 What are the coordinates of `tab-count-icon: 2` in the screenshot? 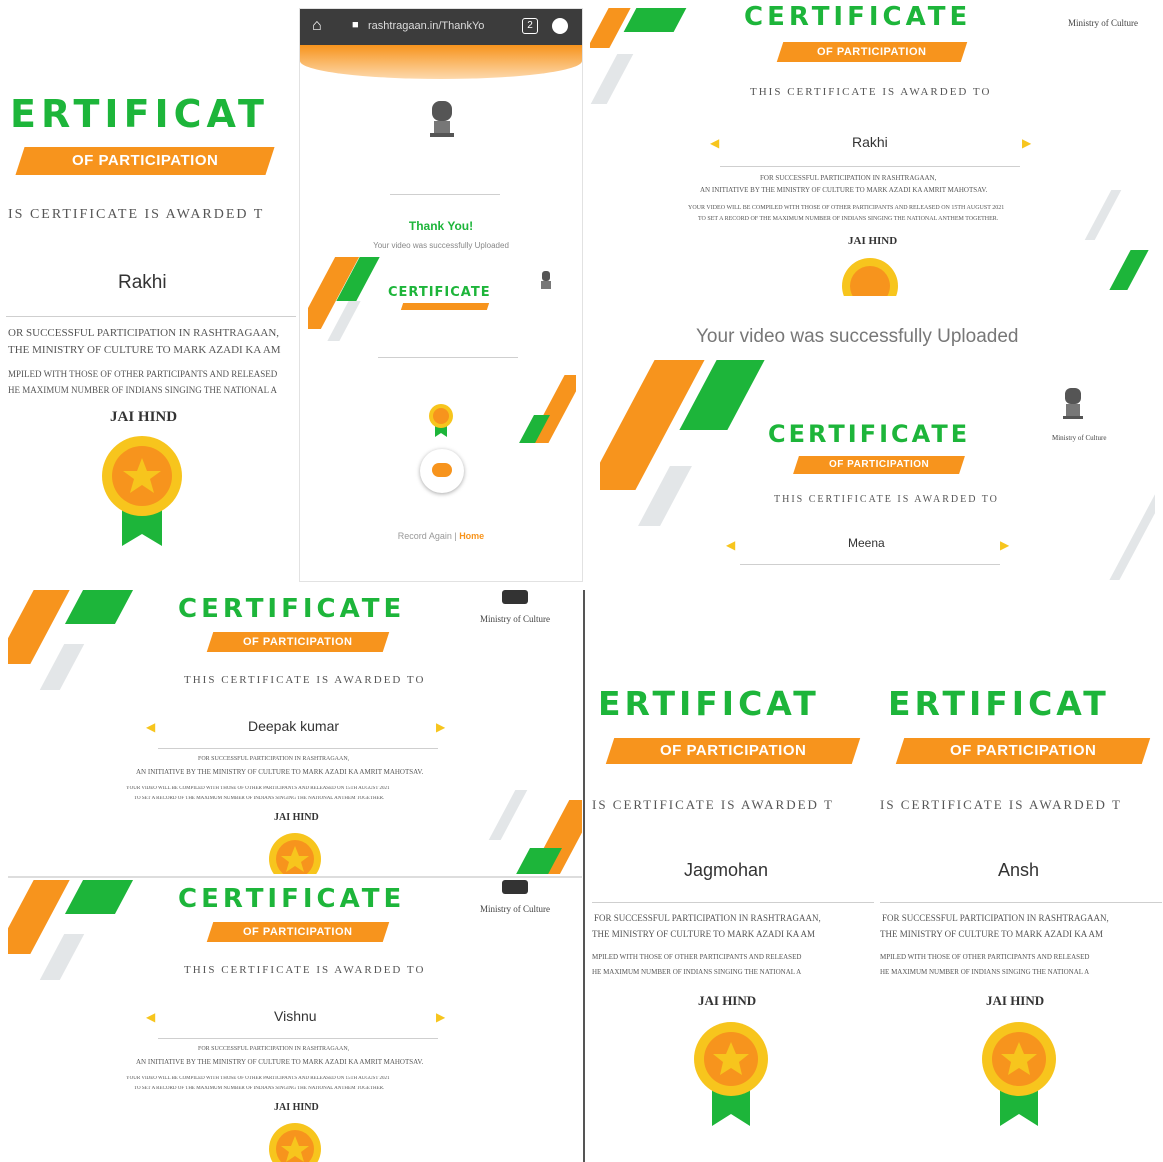 It's located at (530, 26).